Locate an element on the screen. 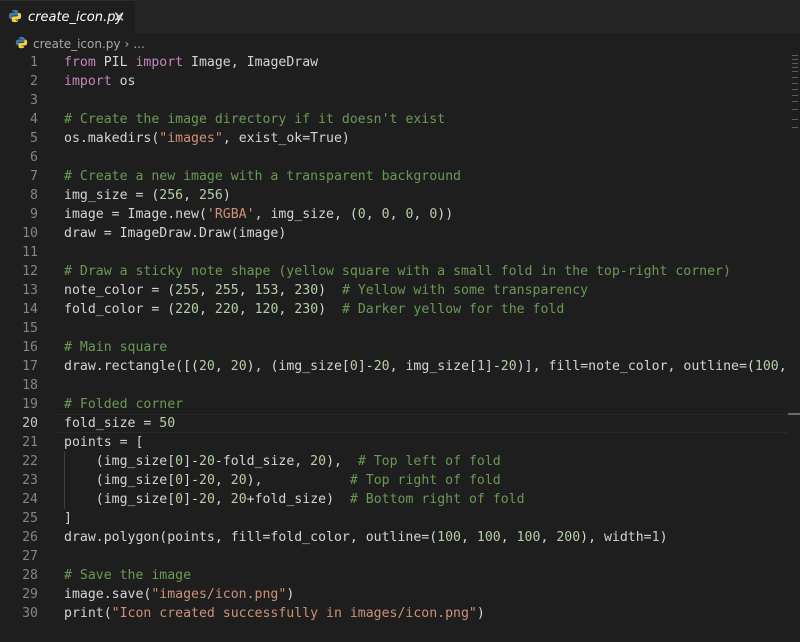  code-line: 15 is located at coordinates (394, 328).